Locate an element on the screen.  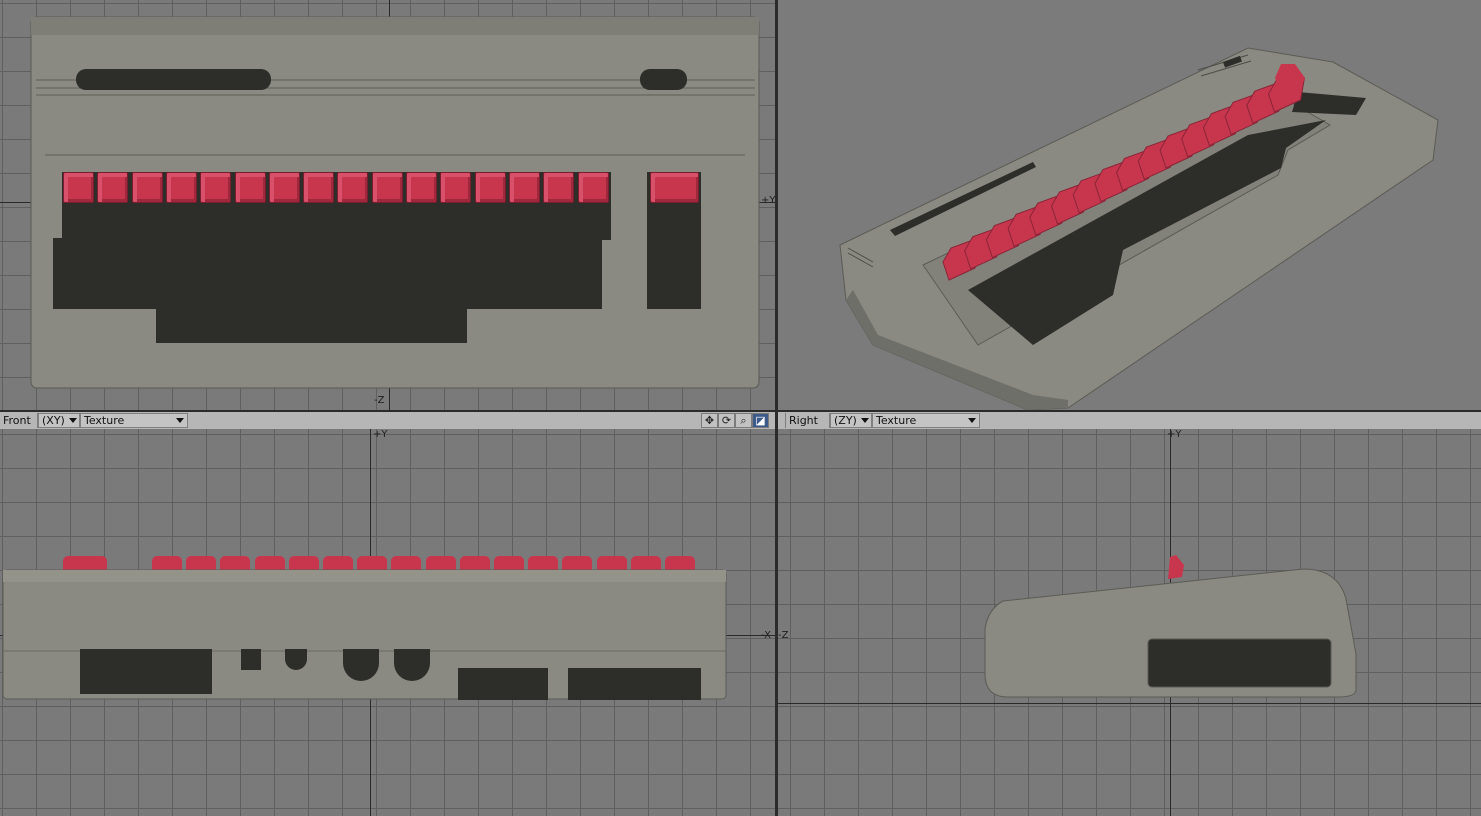
front-header-spacer is located at coordinates (444, 420).